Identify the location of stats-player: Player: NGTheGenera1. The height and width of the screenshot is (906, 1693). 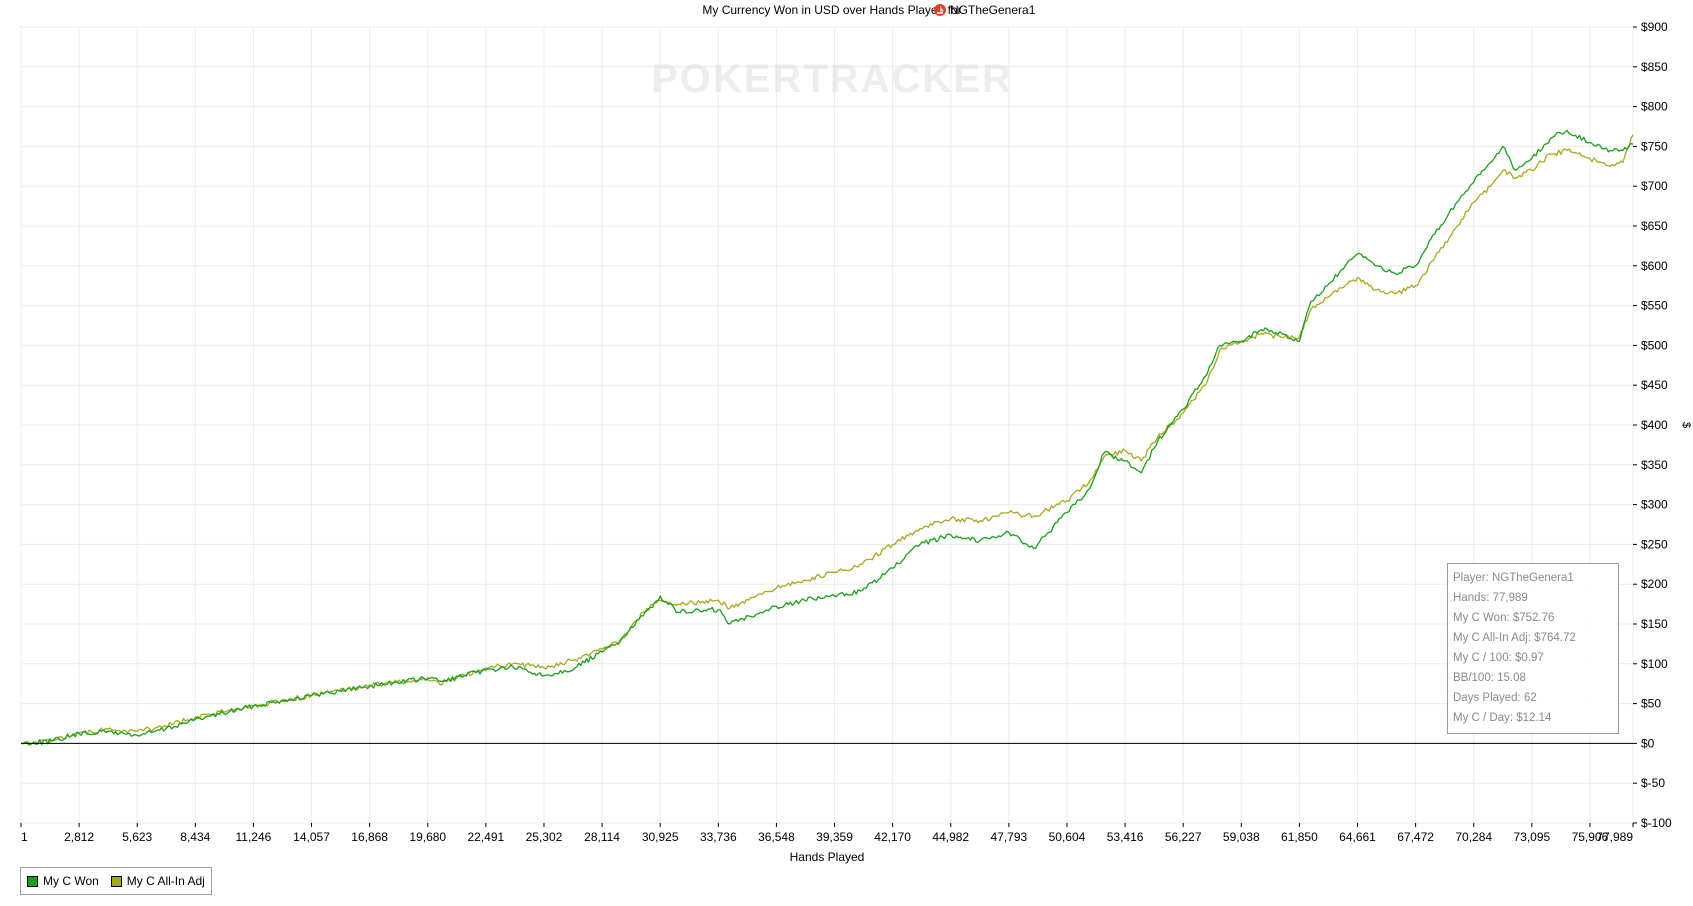
(1513, 578).